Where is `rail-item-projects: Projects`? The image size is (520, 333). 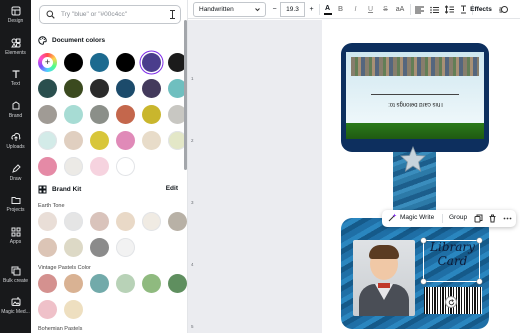 rail-item-projects: Projects is located at coordinates (15, 205).